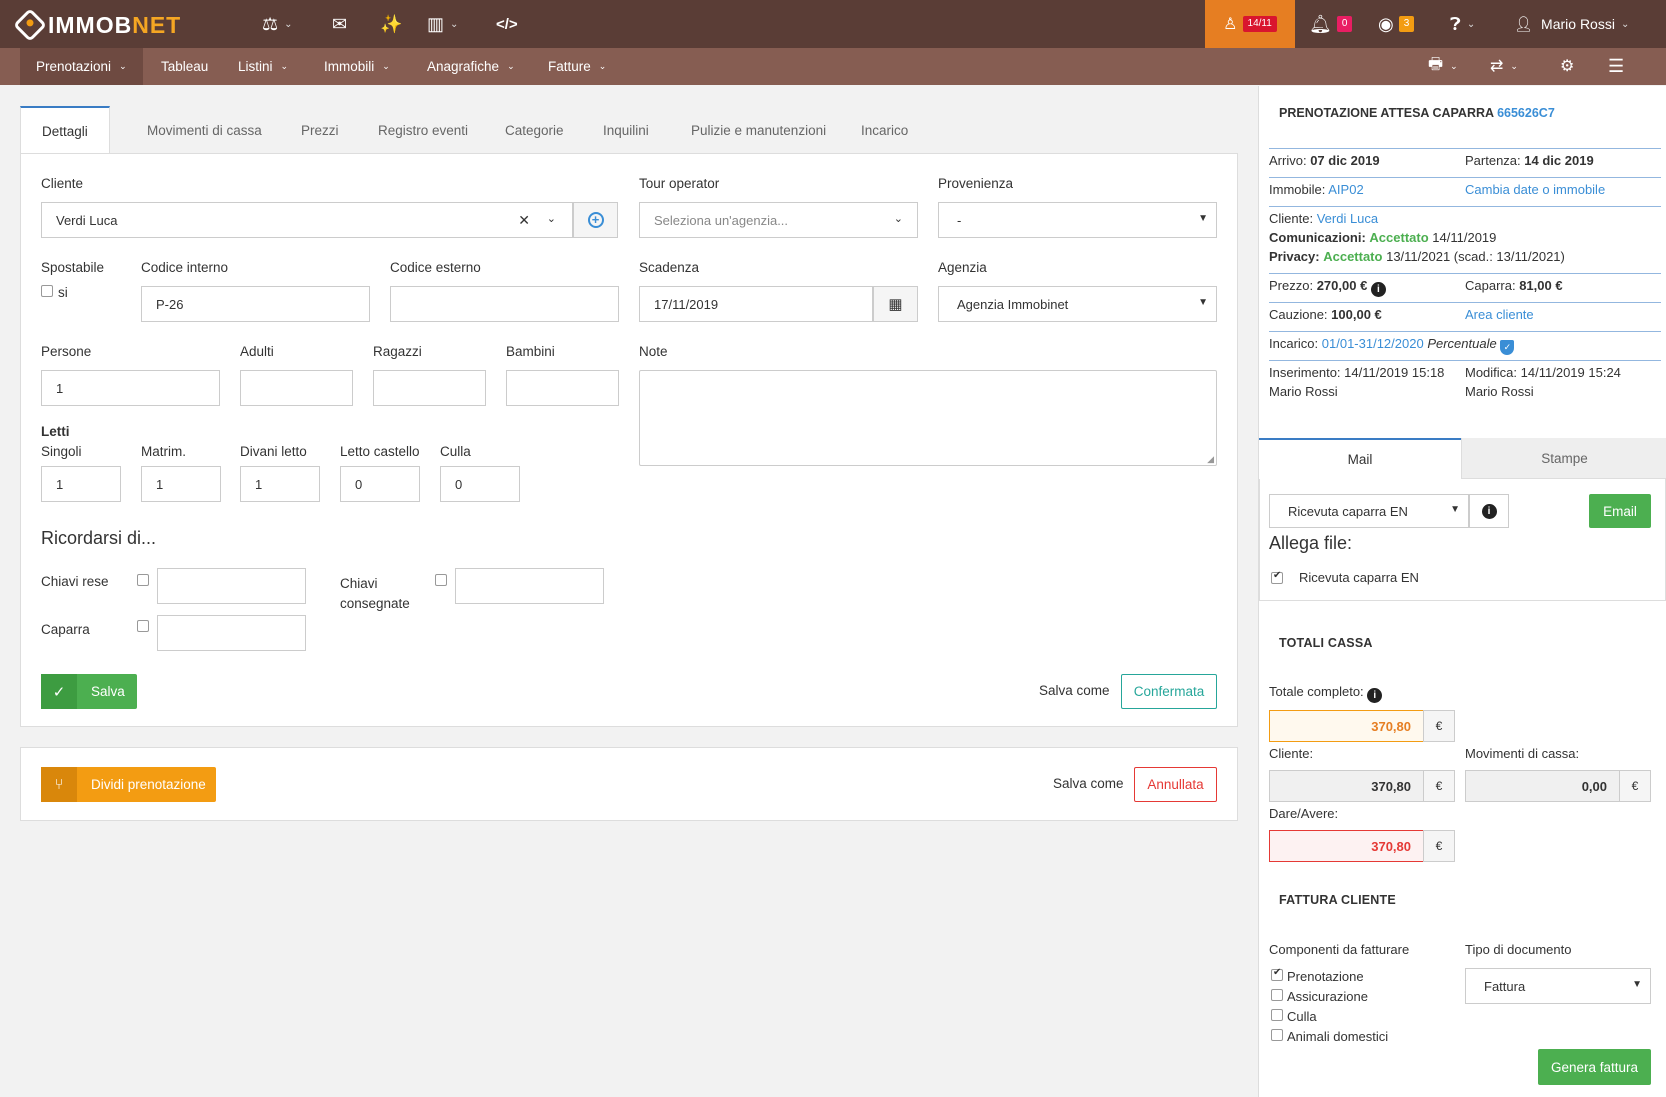  What do you see at coordinates (130, 388) in the screenshot?
I see `persone-input: 1` at bounding box center [130, 388].